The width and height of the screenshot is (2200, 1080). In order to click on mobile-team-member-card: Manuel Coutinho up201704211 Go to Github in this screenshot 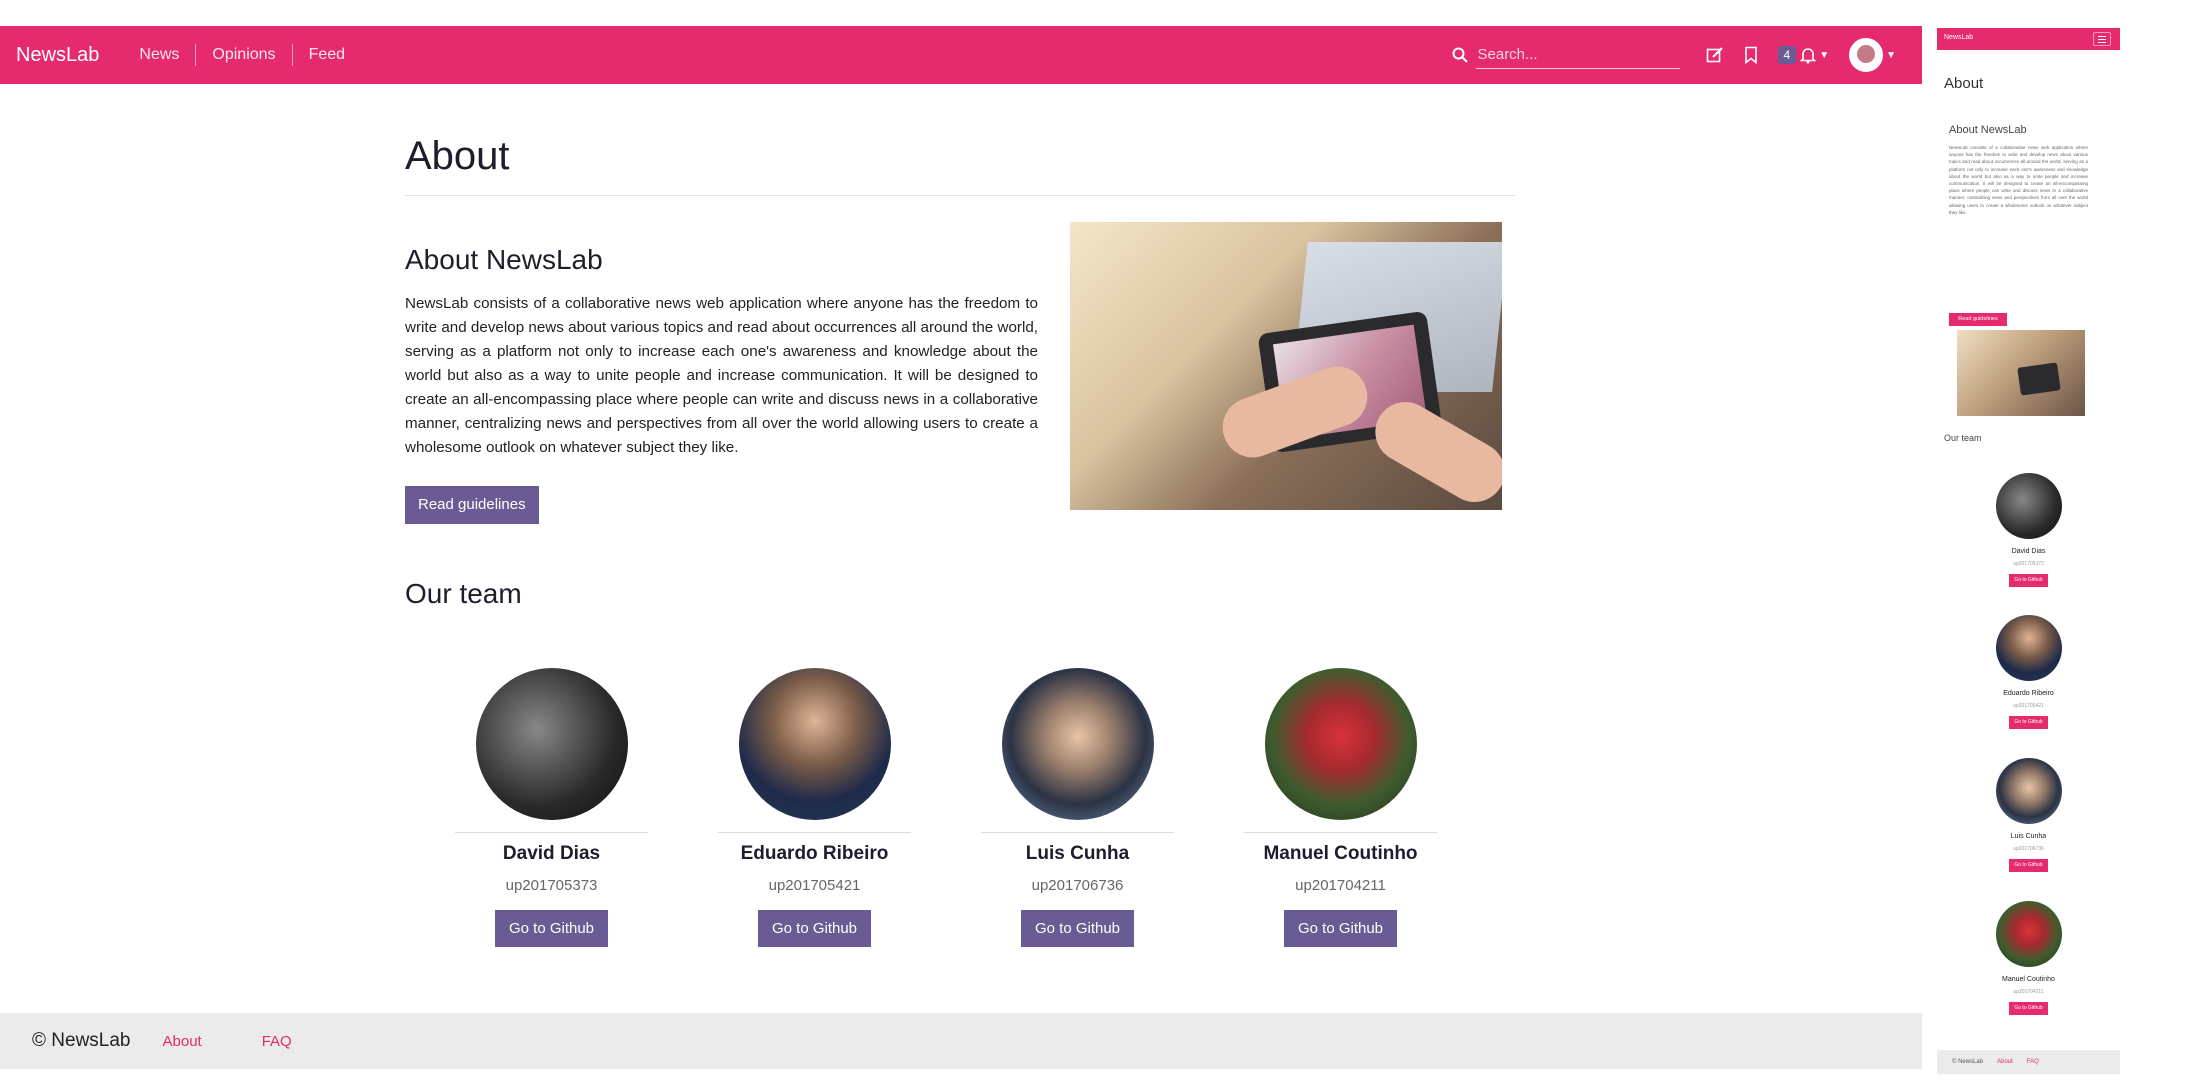, I will do `click(2028, 958)`.